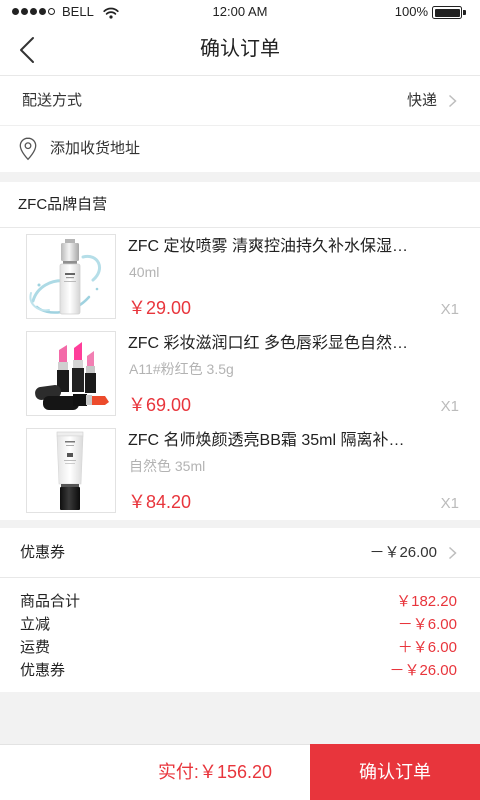 This screenshot has height=800, width=480. Describe the element at coordinates (78, 11) in the screenshot. I see `carrier-name: BELL` at that location.